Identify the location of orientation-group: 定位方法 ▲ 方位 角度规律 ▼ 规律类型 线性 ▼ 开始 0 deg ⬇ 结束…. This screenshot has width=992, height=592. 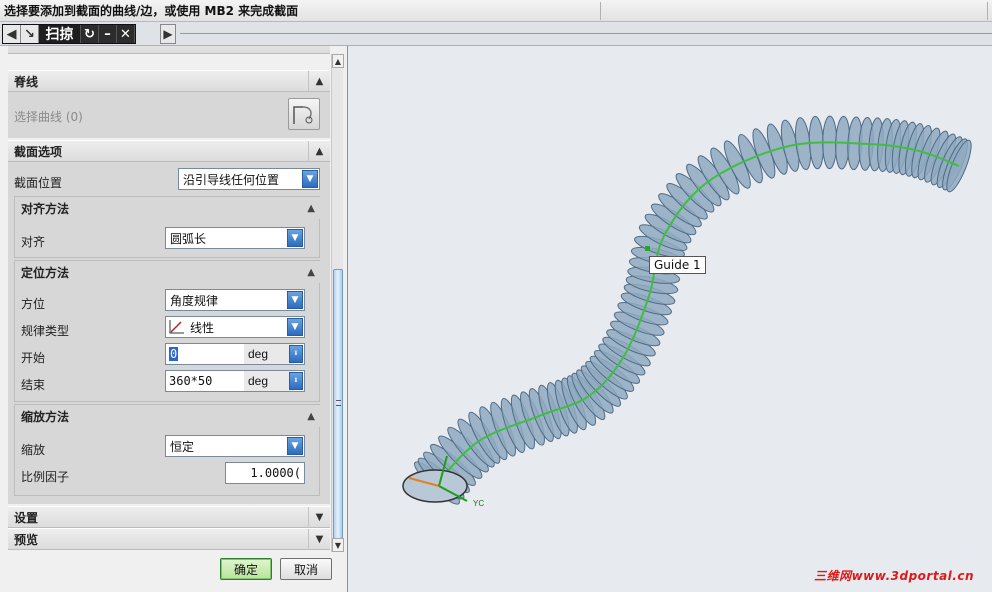
(167, 331).